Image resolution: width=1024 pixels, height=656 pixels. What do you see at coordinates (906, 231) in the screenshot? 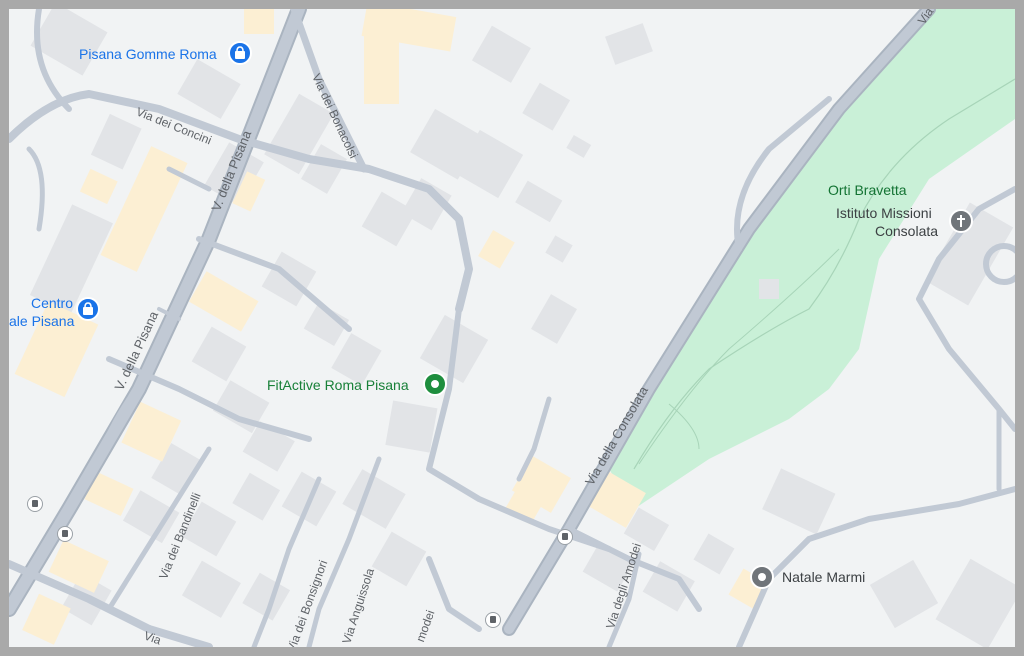
I see `poi-label-istituto-line2: Consolata` at bounding box center [906, 231].